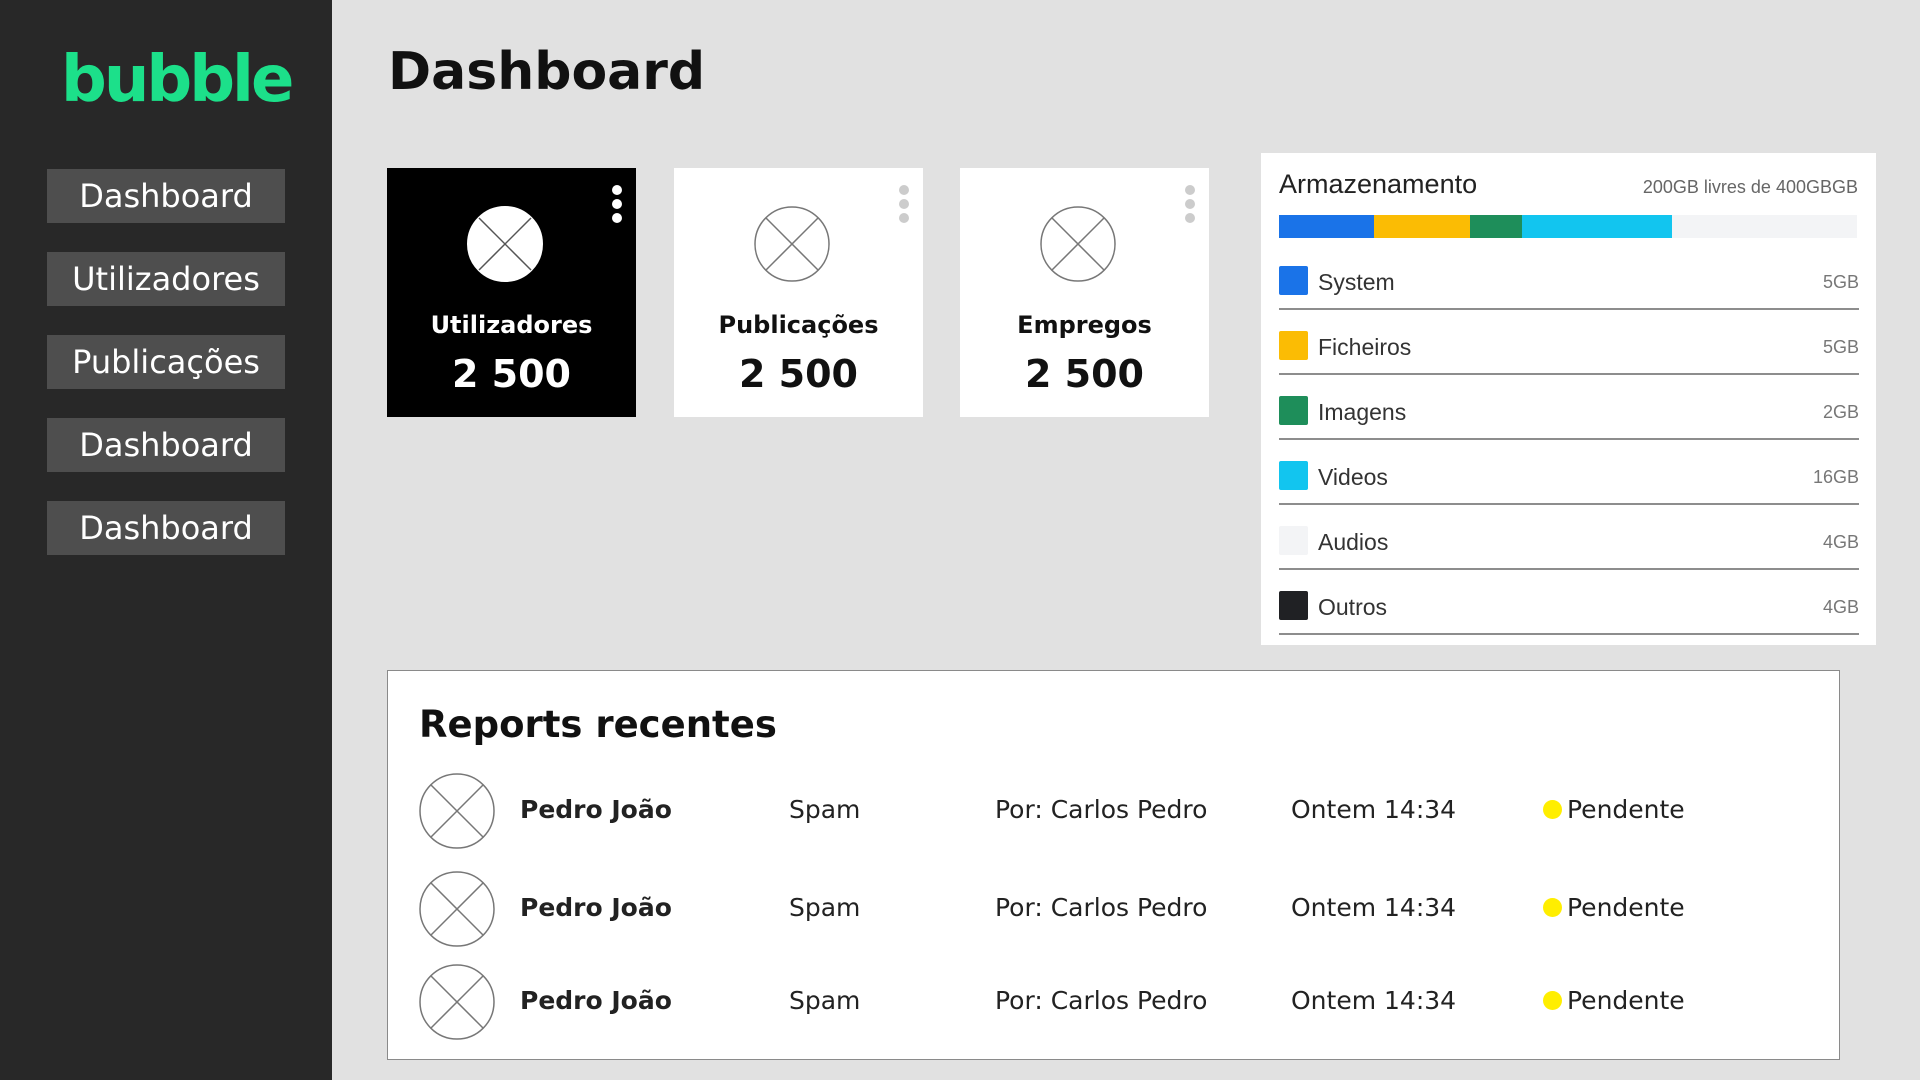 Image resolution: width=1920 pixels, height=1080 pixels. What do you see at coordinates (798, 325) in the screenshot?
I see `stat-card-label: Publicações` at bounding box center [798, 325].